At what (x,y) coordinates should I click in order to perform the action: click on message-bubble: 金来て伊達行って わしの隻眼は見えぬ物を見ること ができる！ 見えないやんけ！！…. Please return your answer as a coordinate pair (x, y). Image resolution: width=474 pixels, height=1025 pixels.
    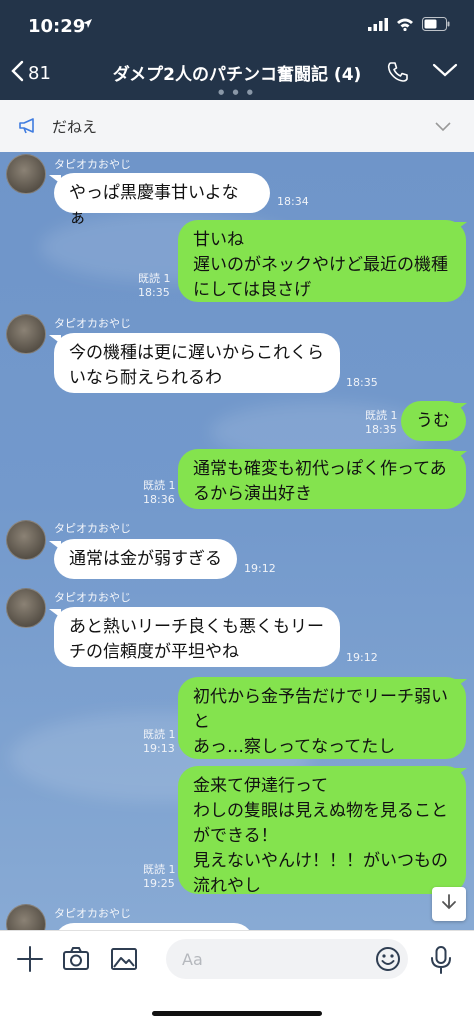
    Looking at the image, I should click on (322, 831).